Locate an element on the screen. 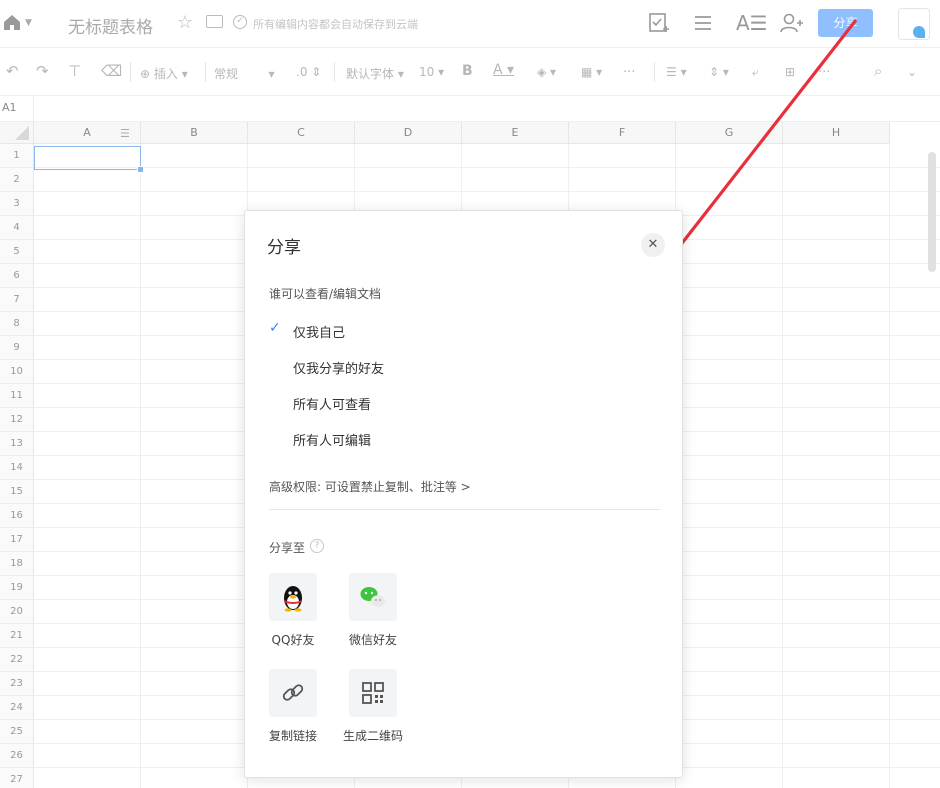 The height and width of the screenshot is (788, 940). text-style-icon: A☰ is located at coordinates (752, 23).